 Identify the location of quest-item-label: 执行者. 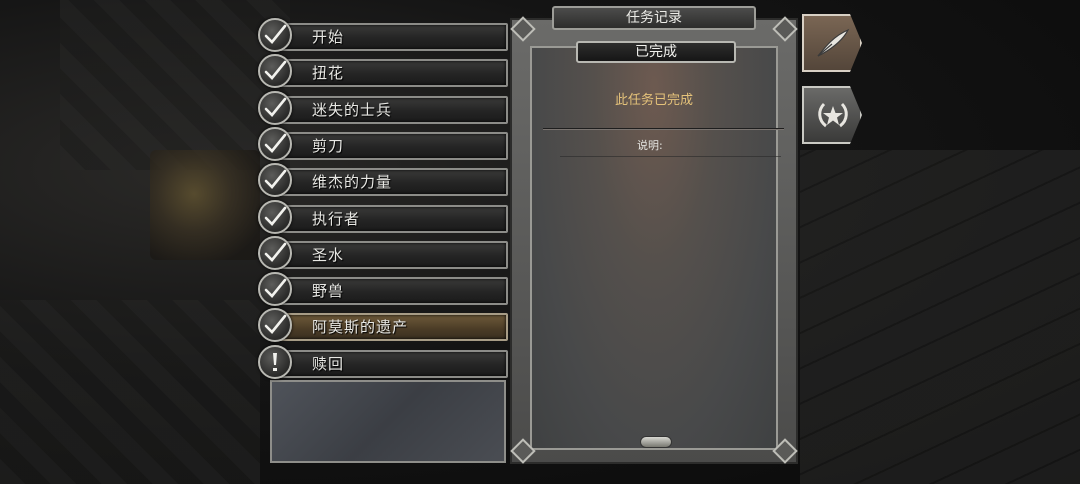
(336, 218).